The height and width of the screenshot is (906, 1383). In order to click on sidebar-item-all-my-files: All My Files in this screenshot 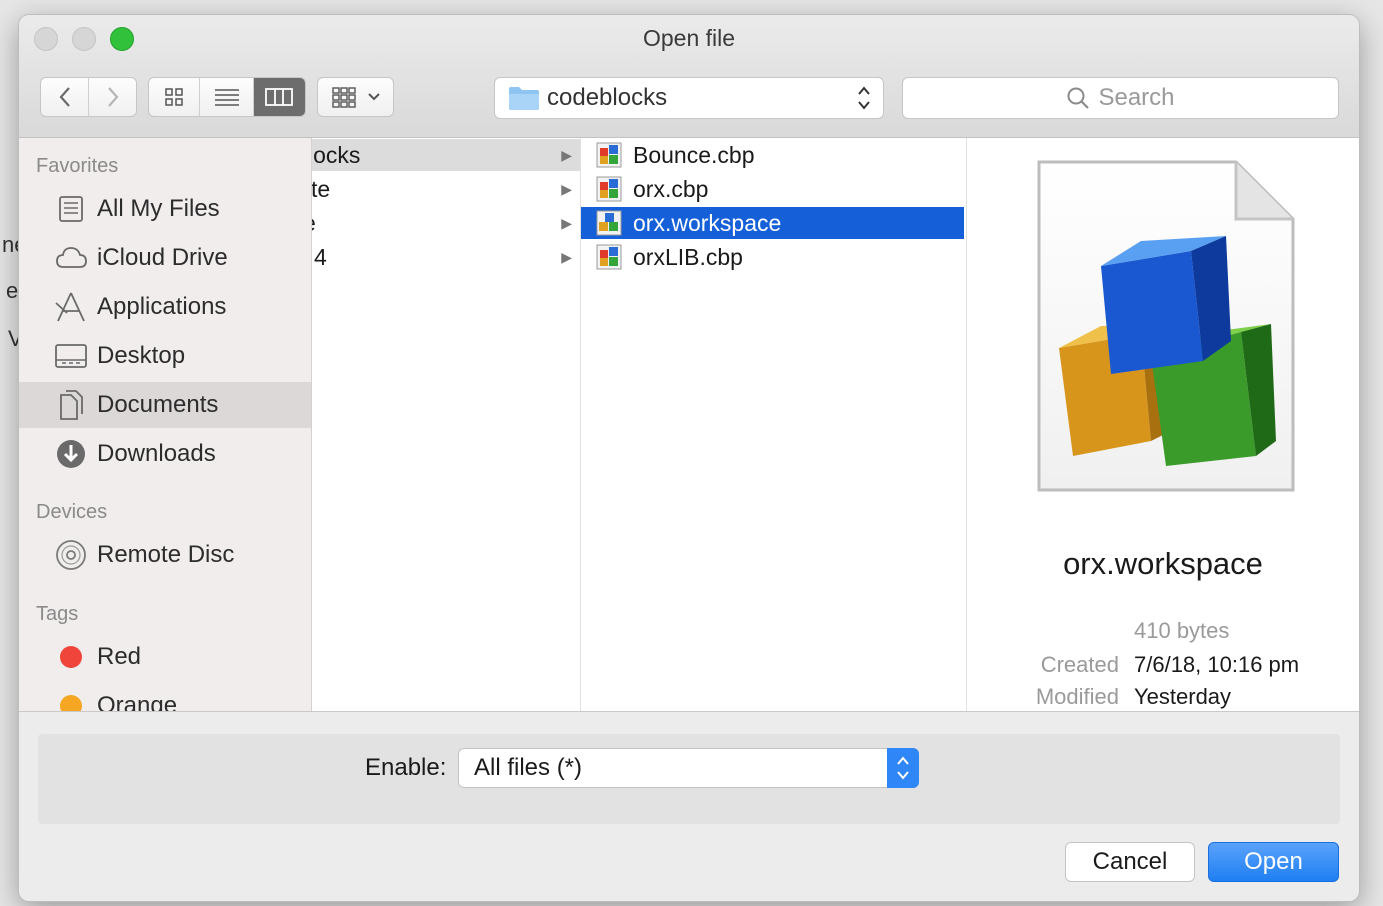, I will do `click(165, 209)`.